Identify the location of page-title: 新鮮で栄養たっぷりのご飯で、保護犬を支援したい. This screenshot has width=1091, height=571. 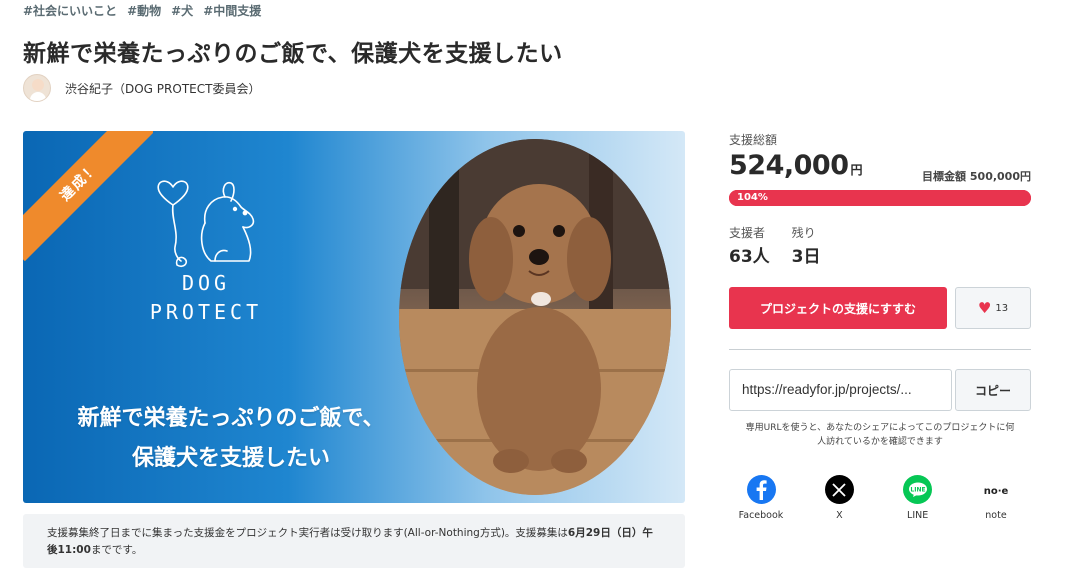
(293, 54).